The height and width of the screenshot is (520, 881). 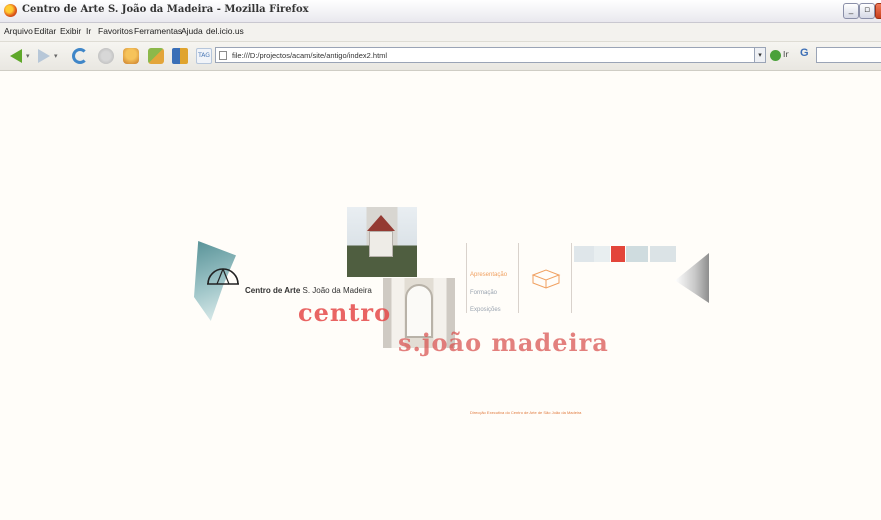 I want to click on decorative-shape, so click(x=692, y=278).